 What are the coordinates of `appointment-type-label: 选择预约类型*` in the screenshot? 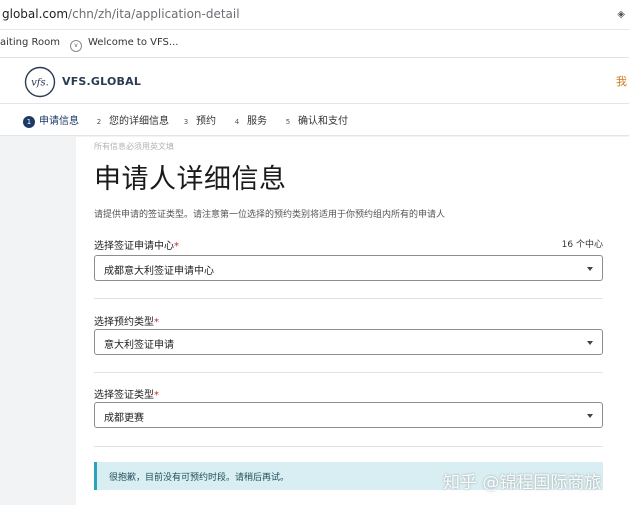 It's located at (126, 320).